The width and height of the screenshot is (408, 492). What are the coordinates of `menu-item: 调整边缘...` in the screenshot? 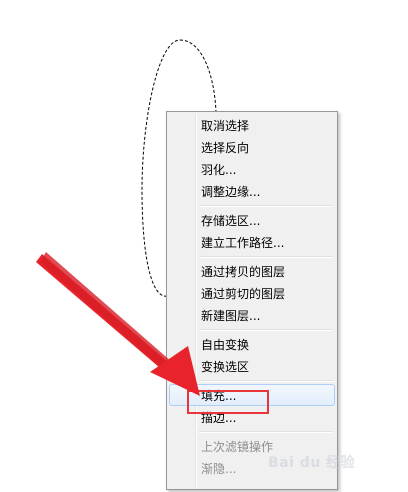 It's located at (252, 191).